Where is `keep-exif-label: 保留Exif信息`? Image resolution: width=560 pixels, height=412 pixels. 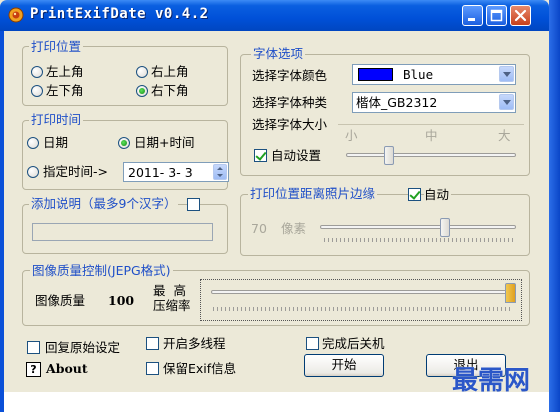 keep-exif-label: 保留Exif信息 is located at coordinates (200, 368).